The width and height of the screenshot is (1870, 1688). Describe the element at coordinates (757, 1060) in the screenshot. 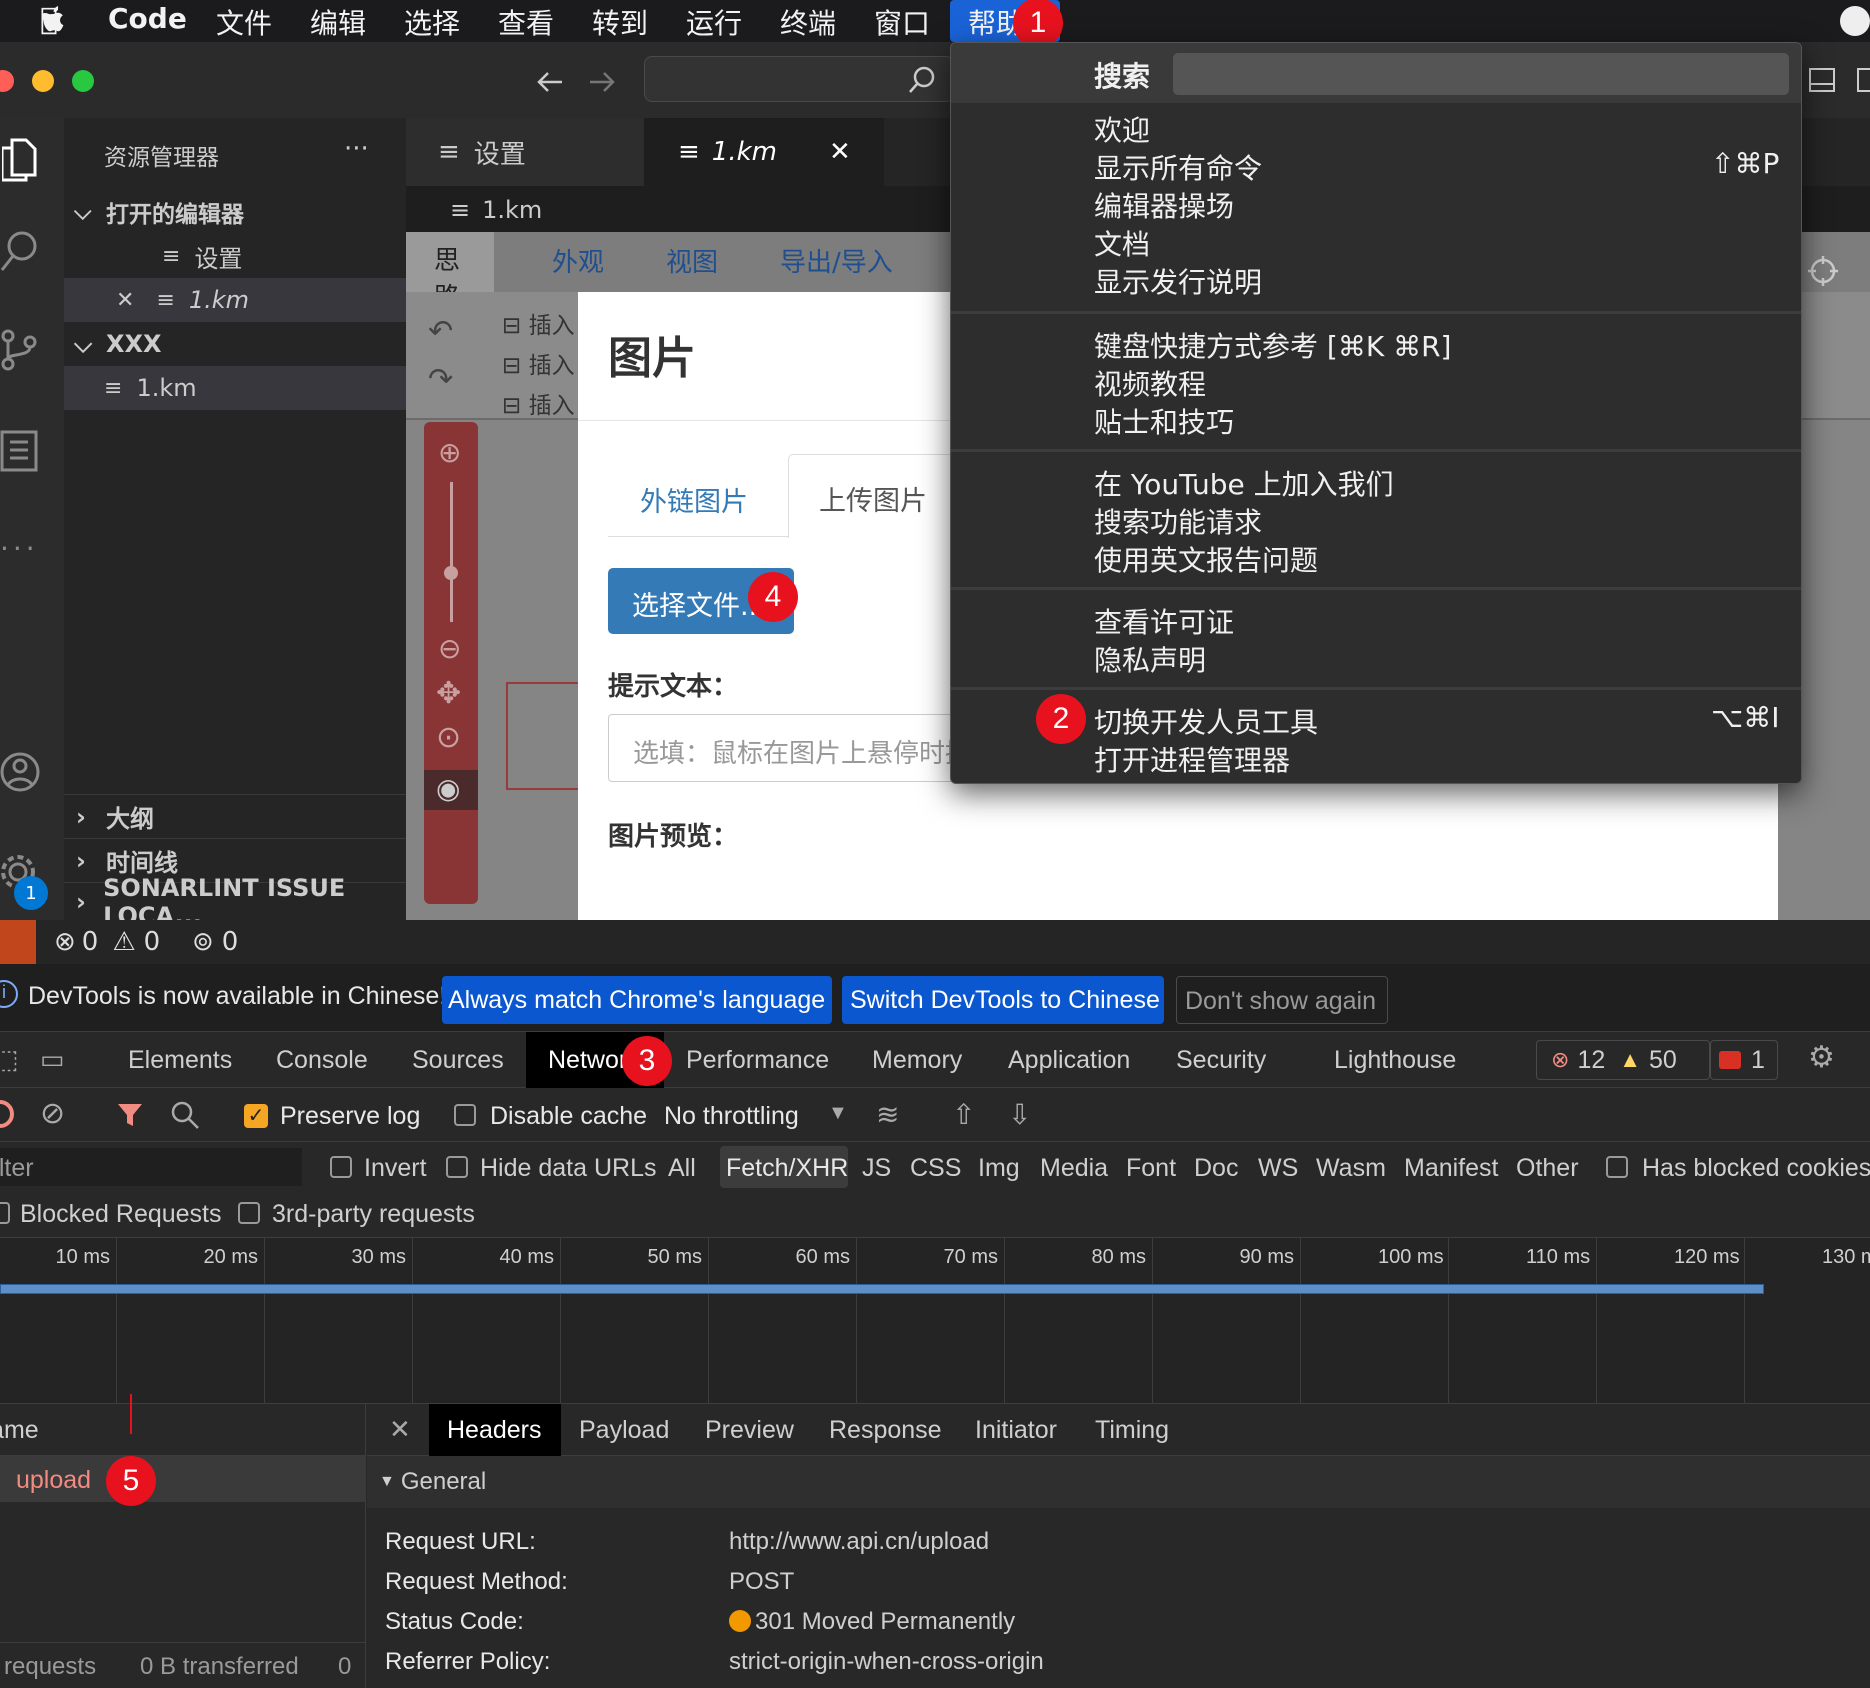

I see `tab-performance: Performance` at that location.